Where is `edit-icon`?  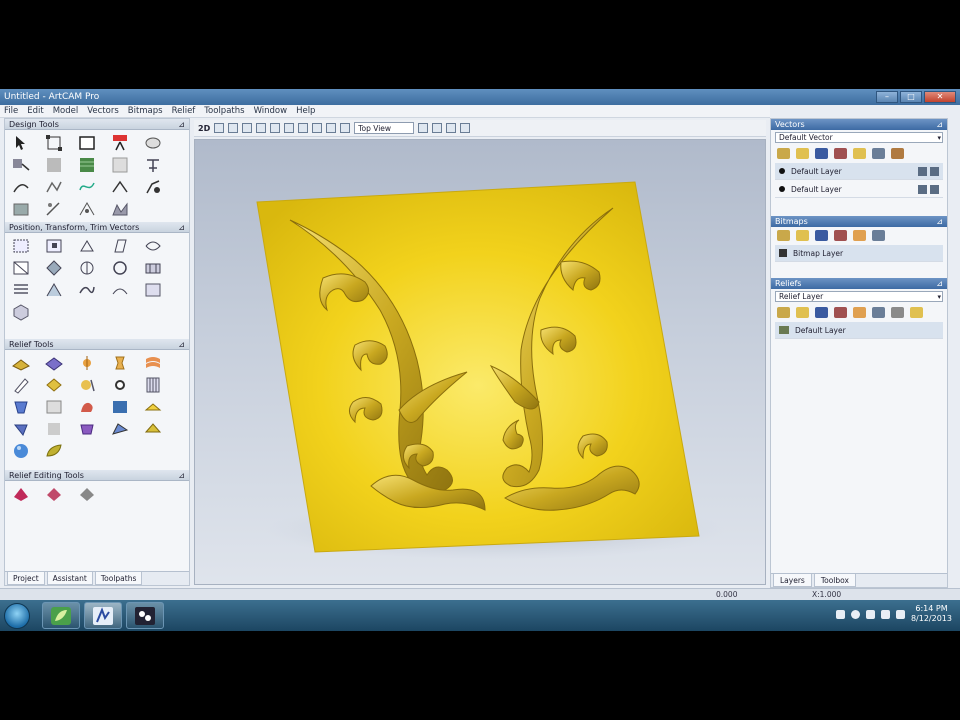
edit-icon is located at coordinates (934, 189).